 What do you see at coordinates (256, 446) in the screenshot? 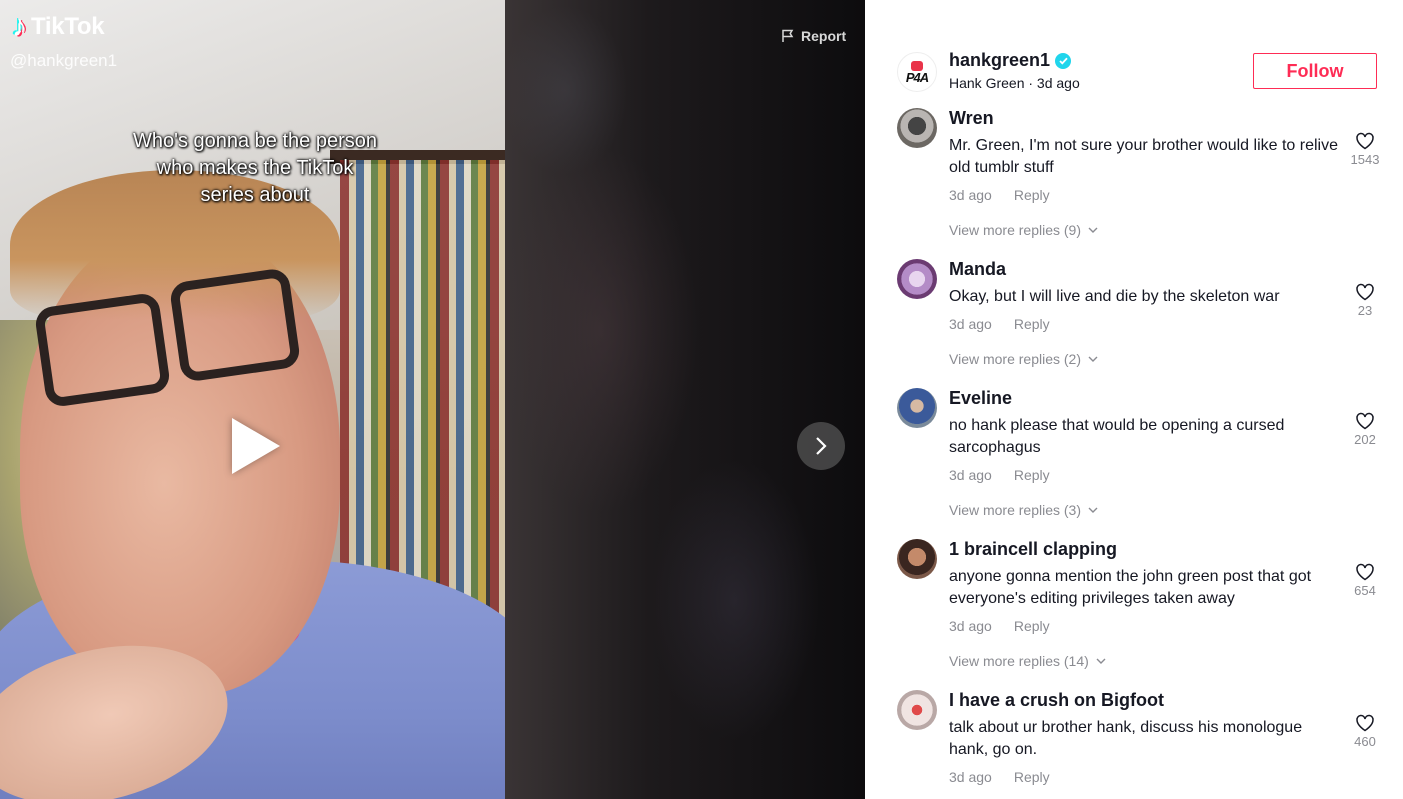
I see `play-icon` at bounding box center [256, 446].